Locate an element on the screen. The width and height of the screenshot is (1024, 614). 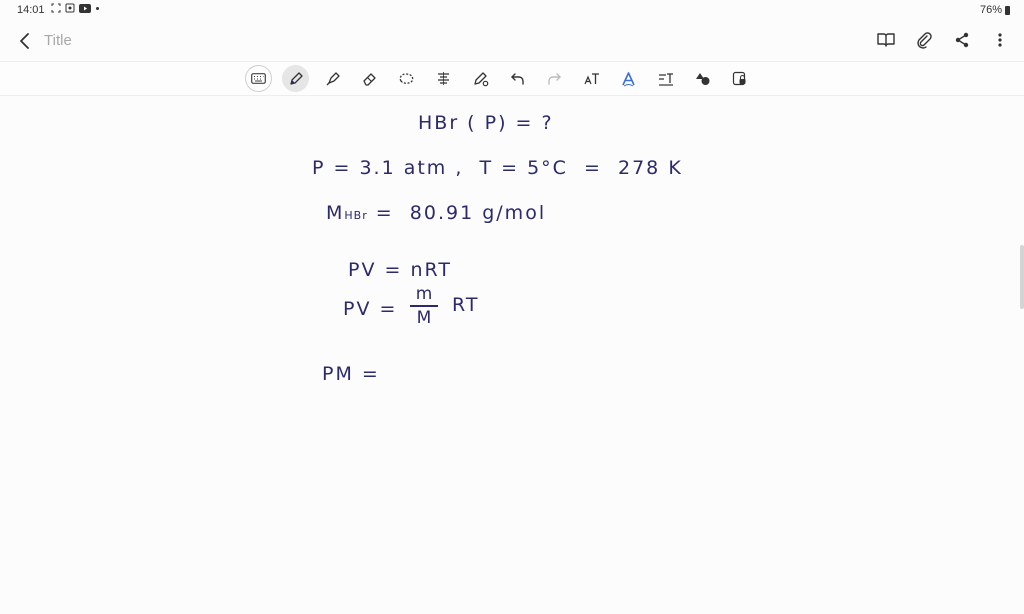
eraser-icon is located at coordinates (369, 79).